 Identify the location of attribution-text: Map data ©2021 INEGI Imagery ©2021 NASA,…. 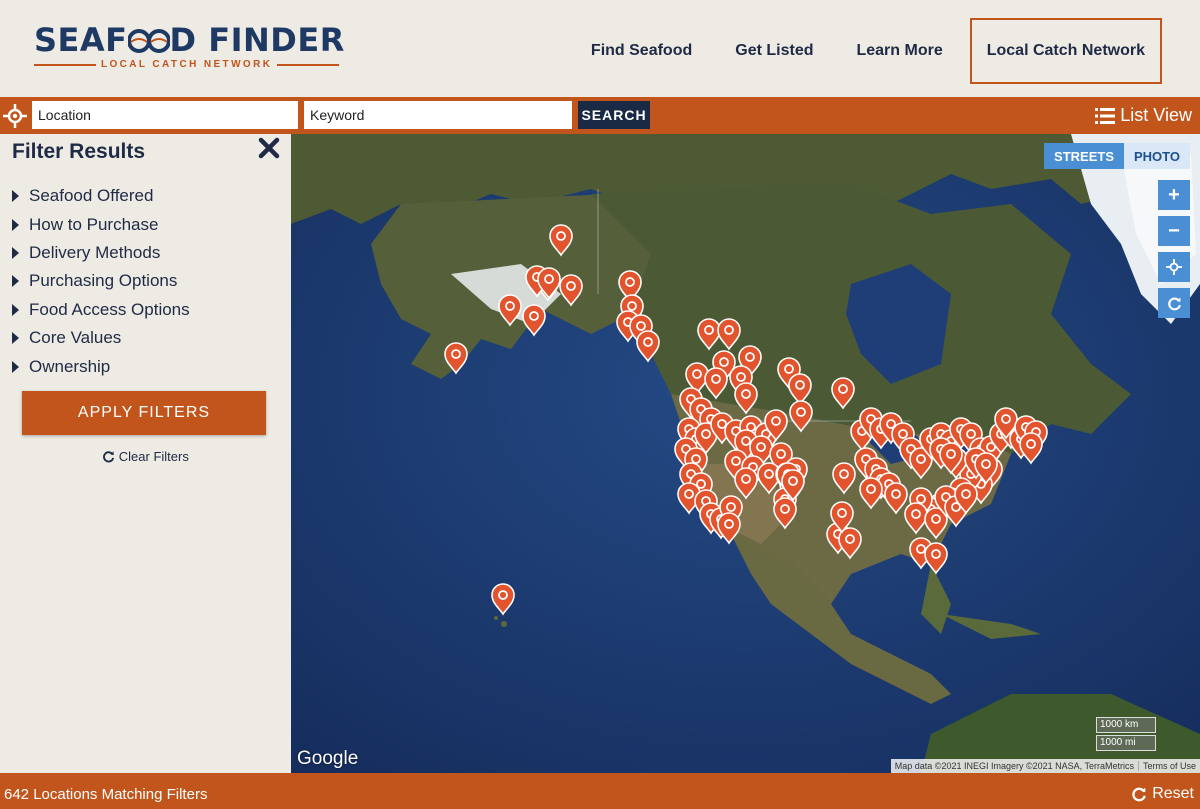
(1014, 766).